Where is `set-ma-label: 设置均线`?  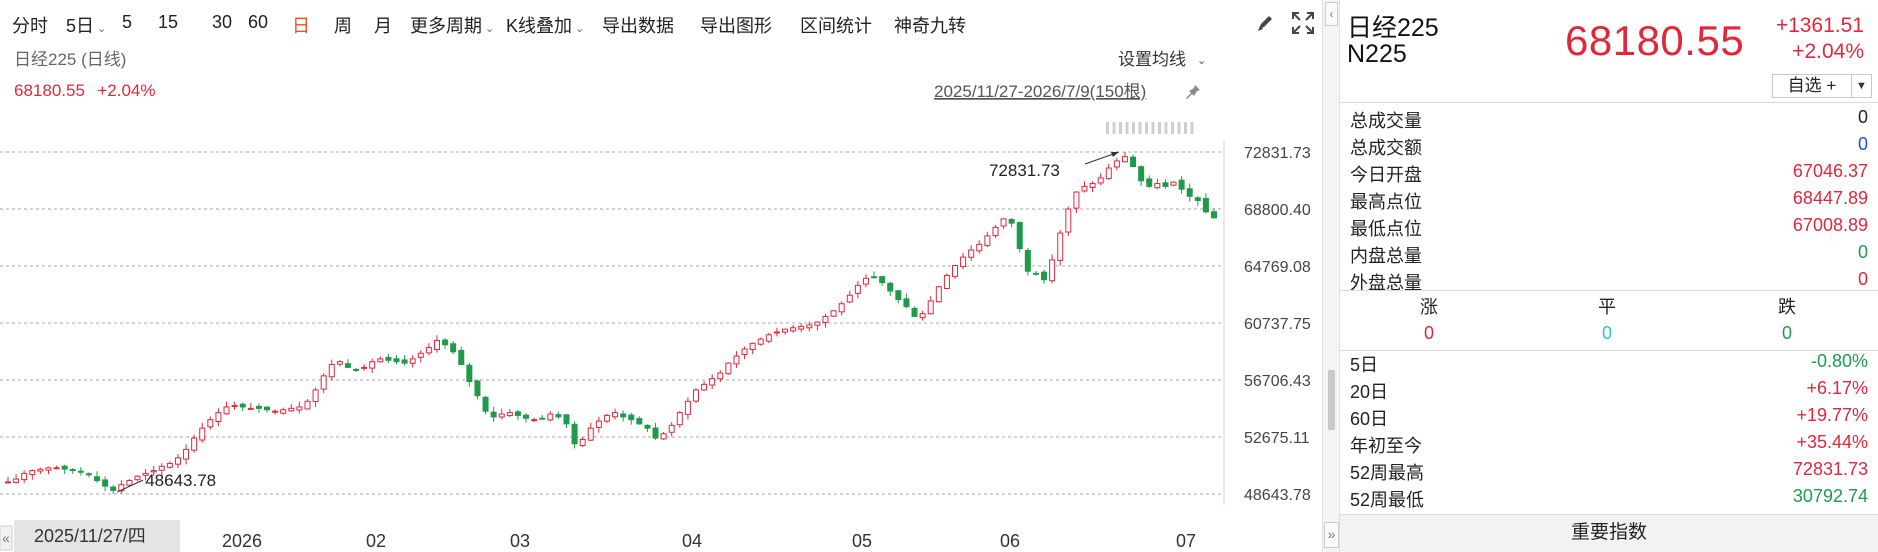
set-ma-label: 设置均线 is located at coordinates (1152, 59).